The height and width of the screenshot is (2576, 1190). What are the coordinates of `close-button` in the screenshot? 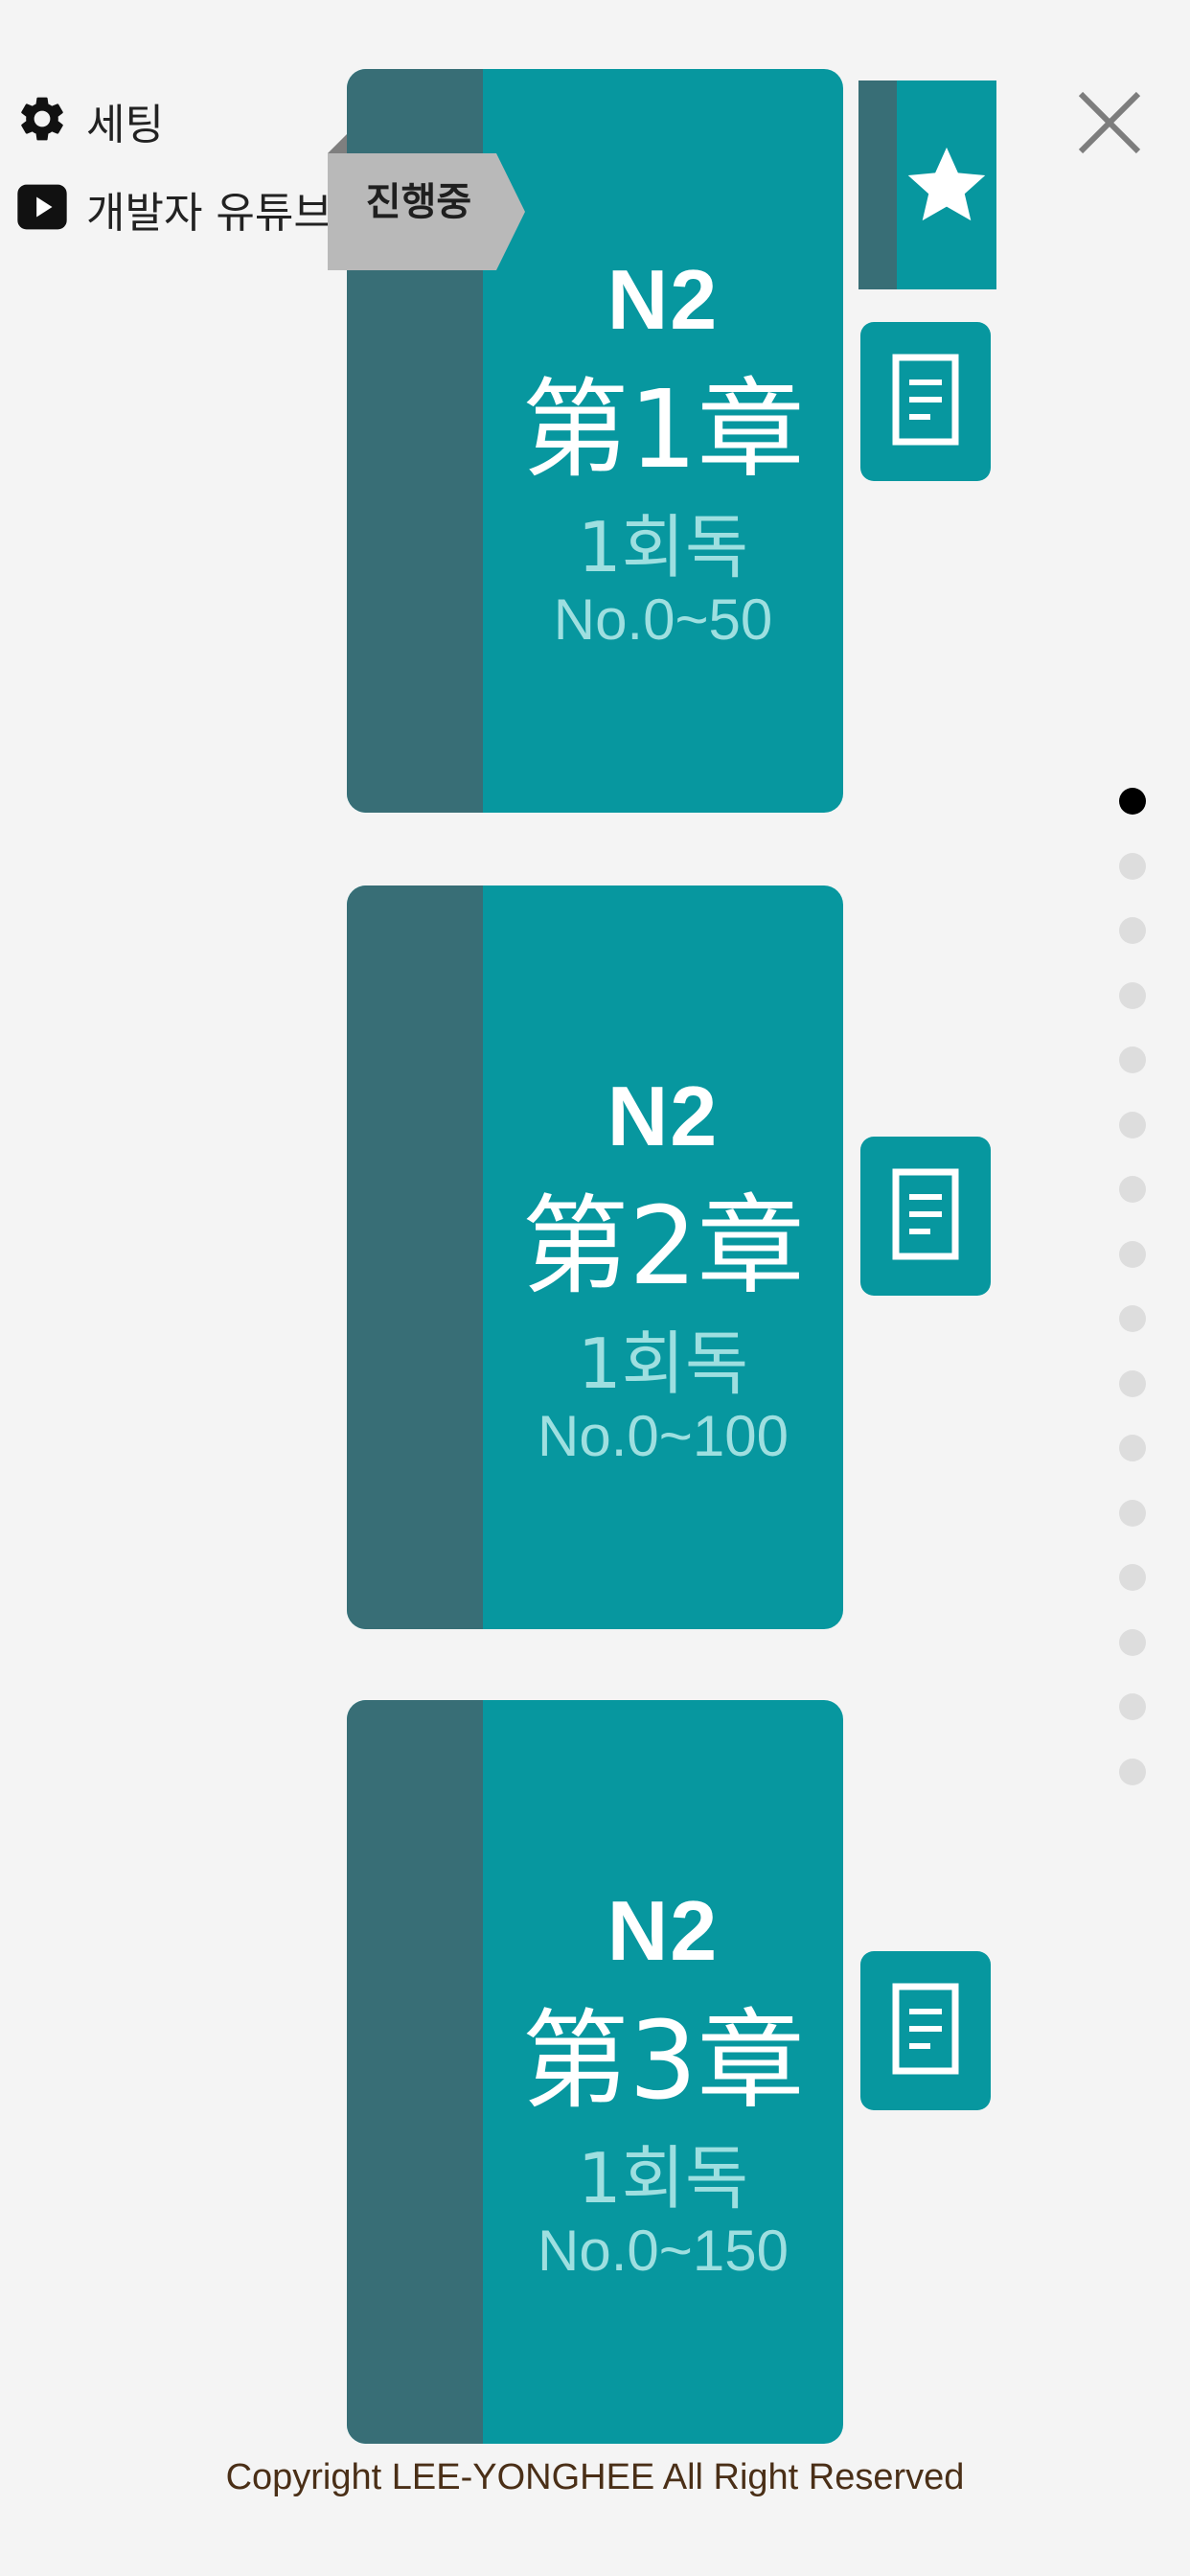 It's located at (1110, 123).